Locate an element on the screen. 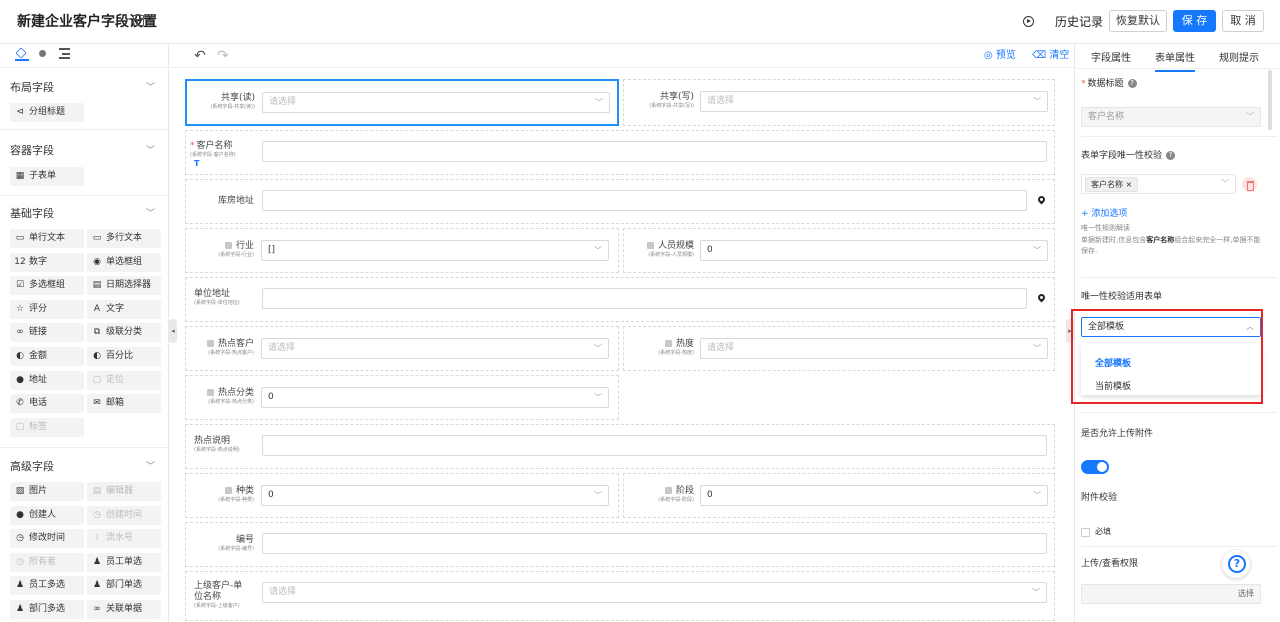 The height and width of the screenshot is (622, 1280). clear-button: ⌫ 清空 is located at coordinates (1050, 56).